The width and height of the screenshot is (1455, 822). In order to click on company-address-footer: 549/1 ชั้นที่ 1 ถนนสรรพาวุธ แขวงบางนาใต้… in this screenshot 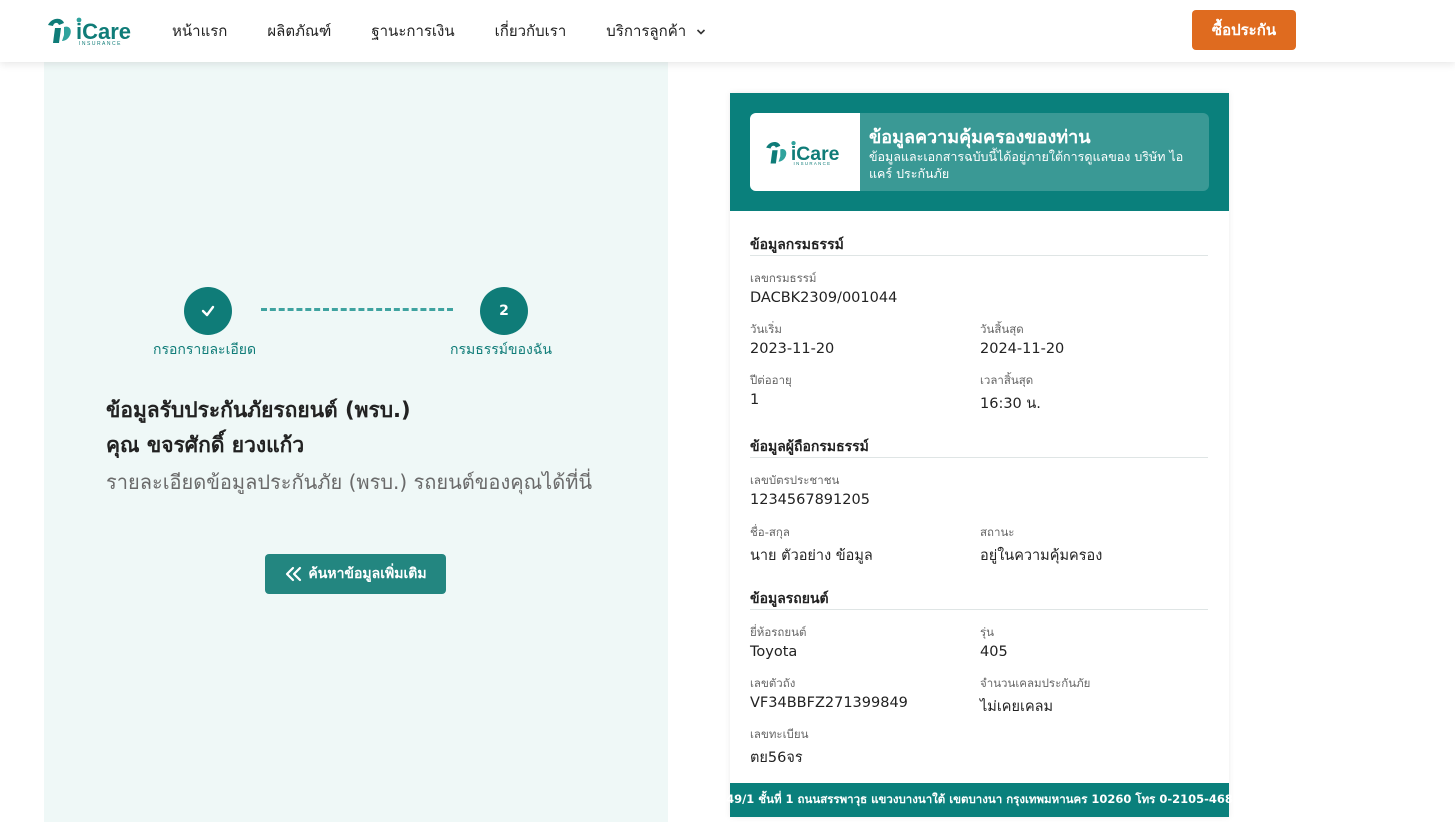, I will do `click(979, 800)`.